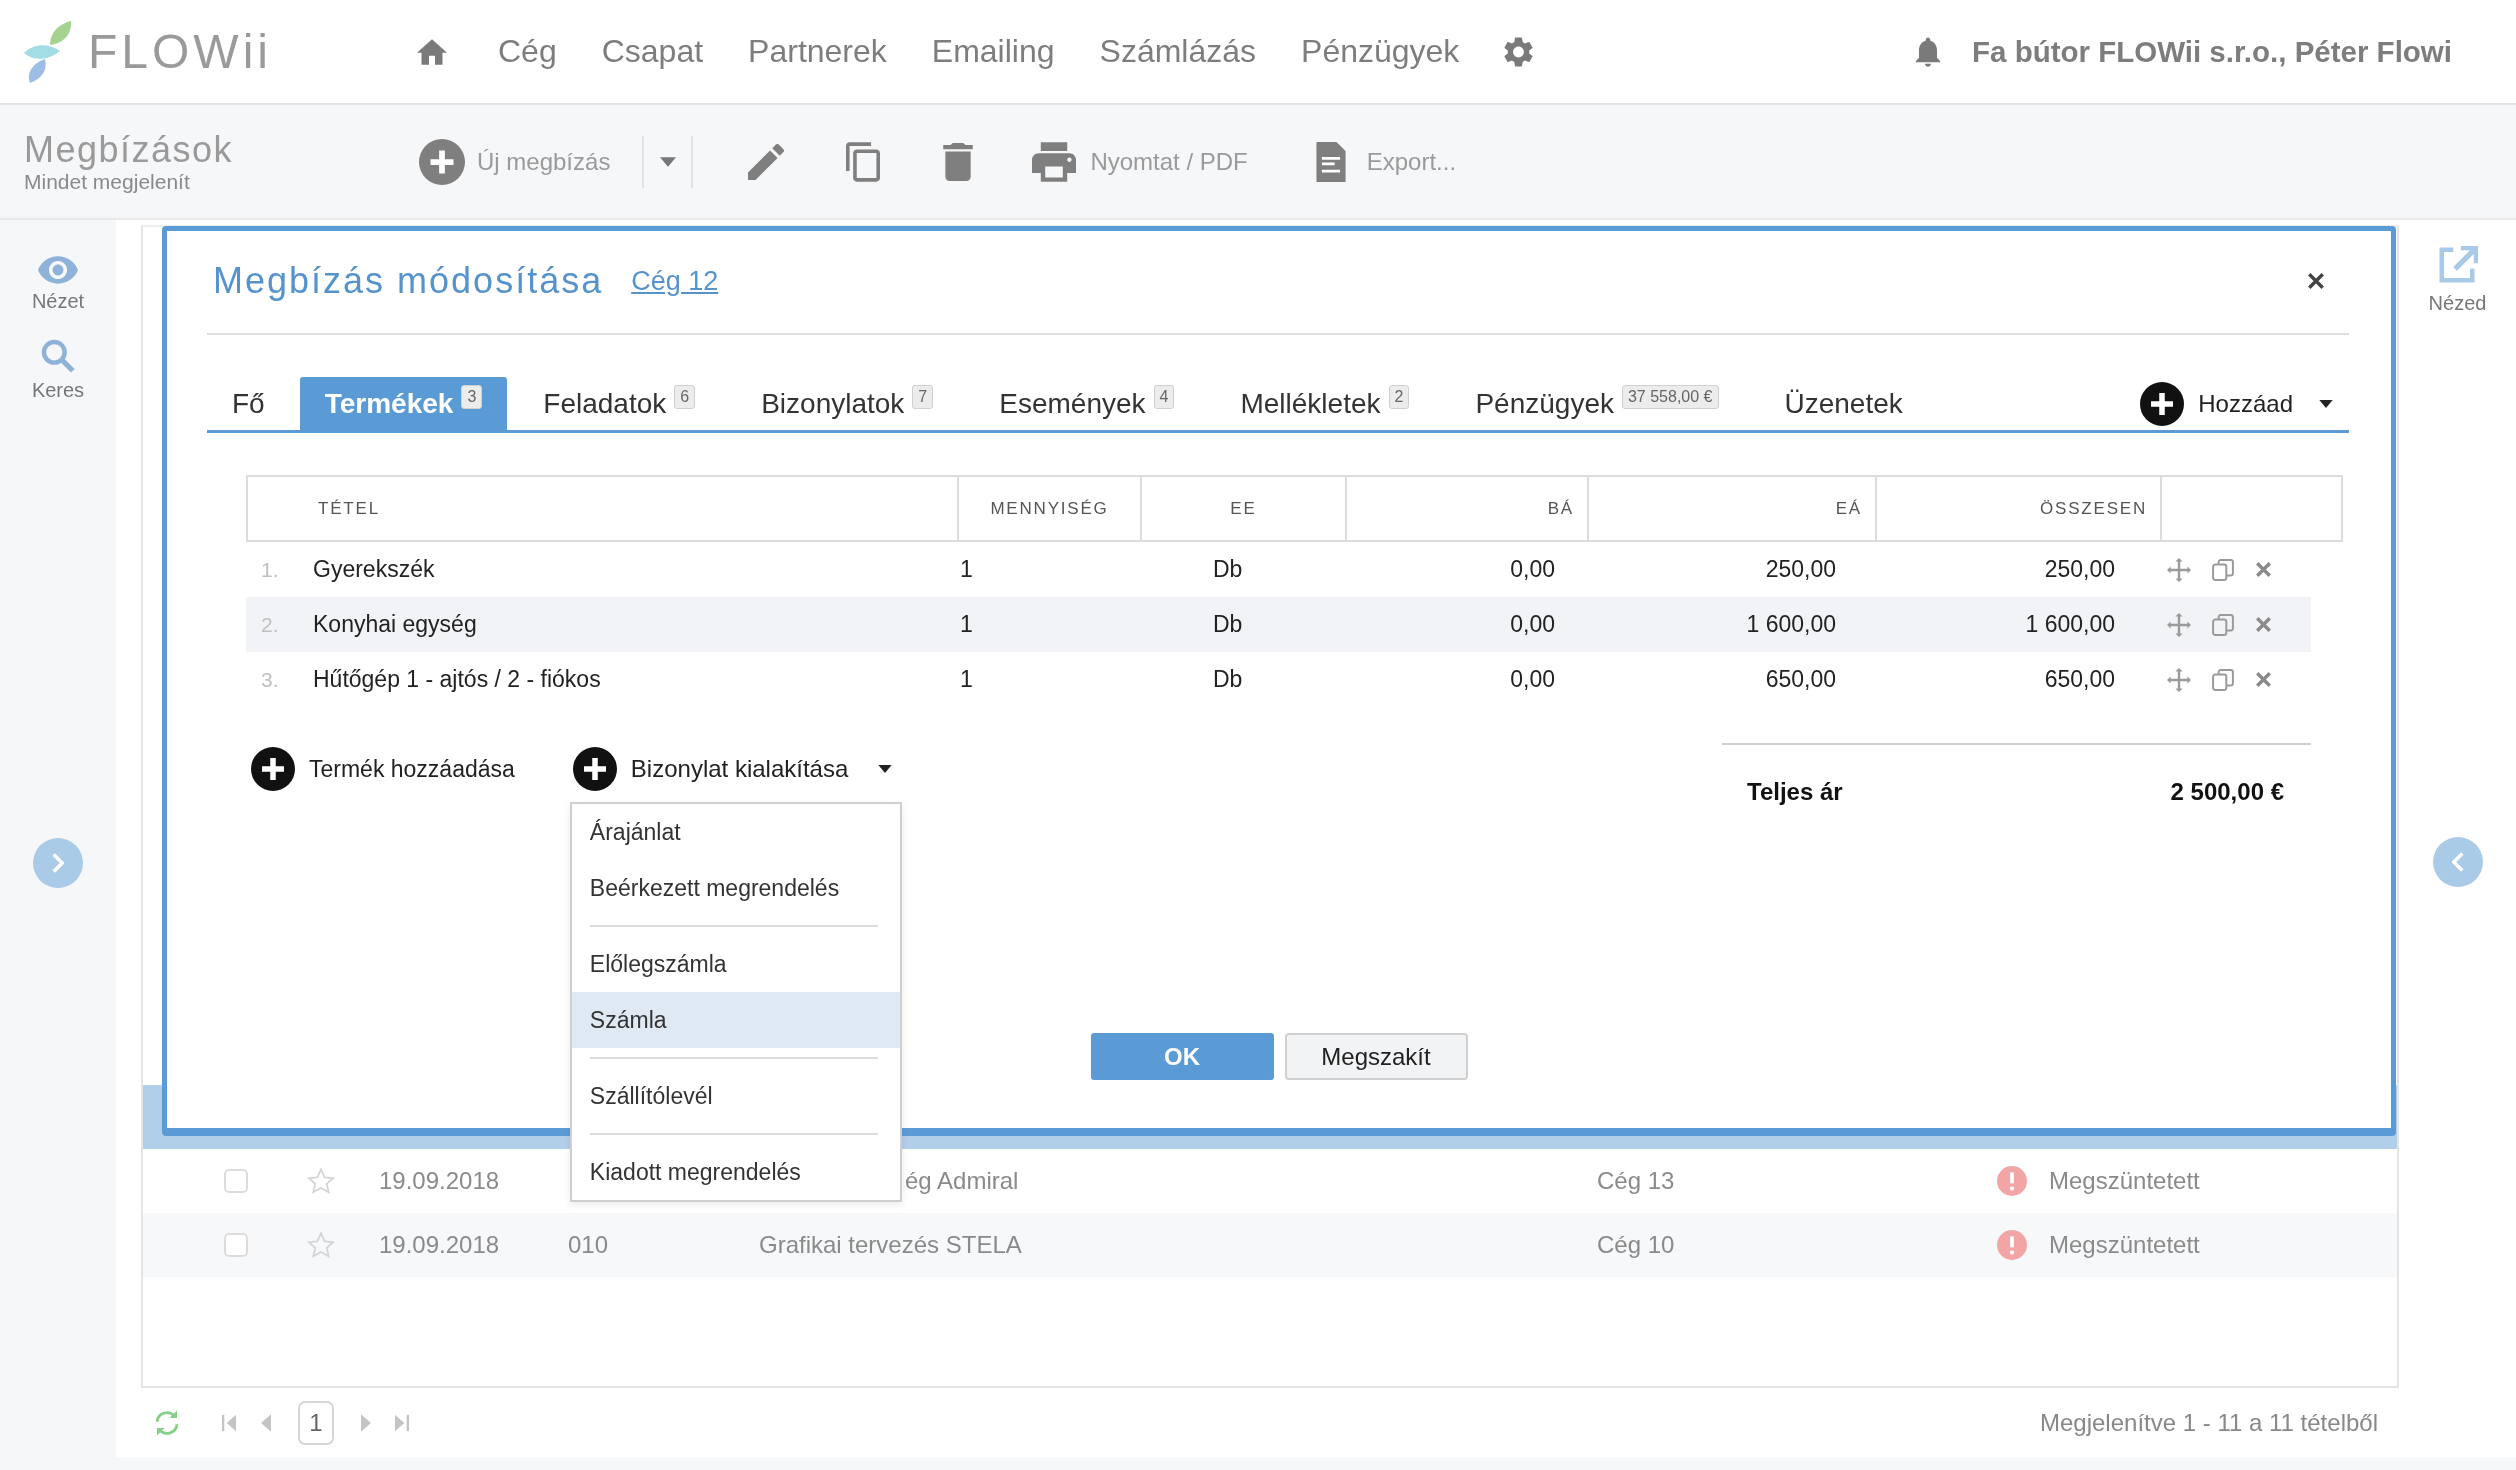 This screenshot has width=2516, height=1470. Describe the element at coordinates (675, 281) in the screenshot. I see `company-link: Cég 12` at that location.